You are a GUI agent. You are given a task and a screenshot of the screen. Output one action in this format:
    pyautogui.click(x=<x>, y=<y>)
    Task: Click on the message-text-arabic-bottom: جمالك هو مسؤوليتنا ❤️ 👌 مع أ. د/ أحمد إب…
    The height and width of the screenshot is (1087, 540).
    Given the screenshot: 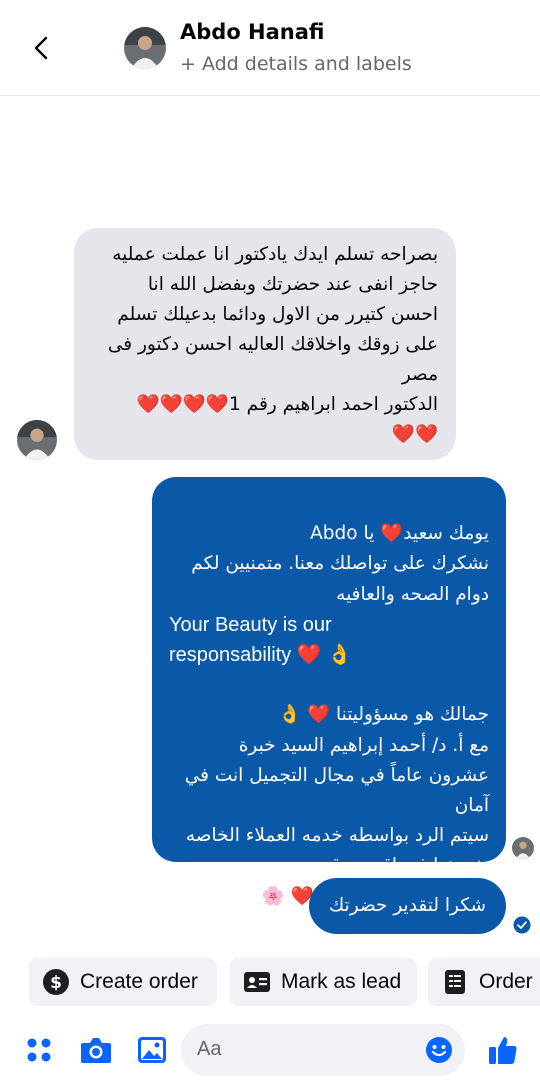 What is the action you would take?
    pyautogui.click(x=336, y=805)
    